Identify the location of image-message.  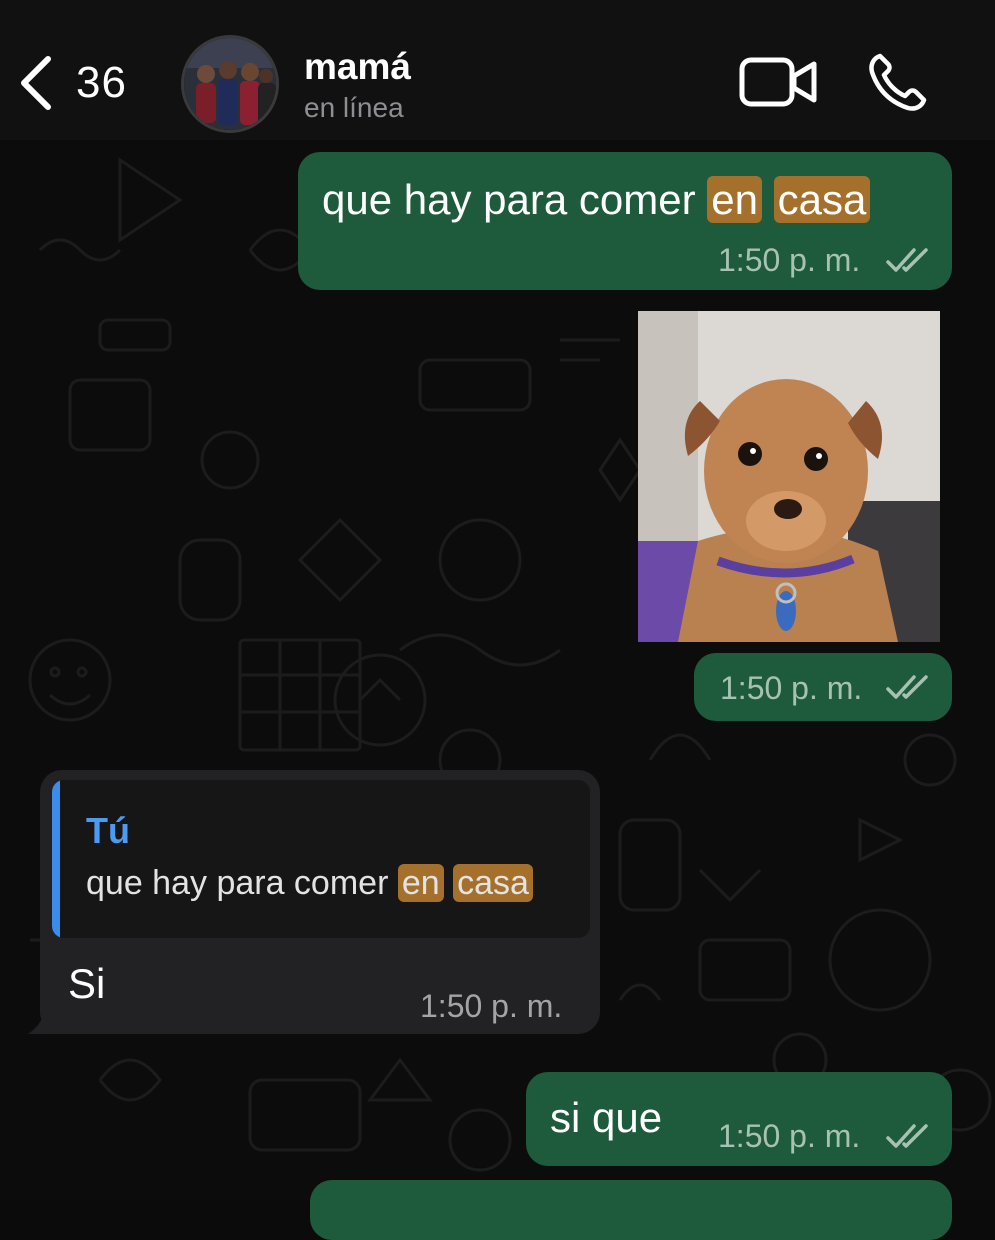
(789, 476).